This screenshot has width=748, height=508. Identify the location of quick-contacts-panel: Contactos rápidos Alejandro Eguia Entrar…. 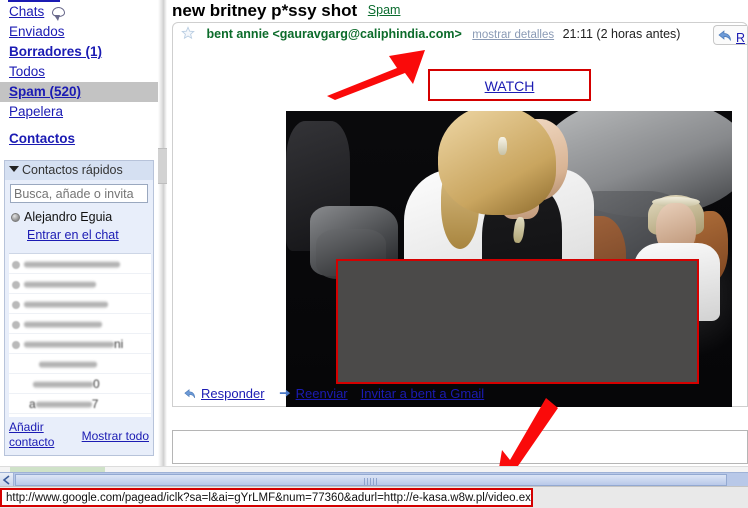
(79, 308).